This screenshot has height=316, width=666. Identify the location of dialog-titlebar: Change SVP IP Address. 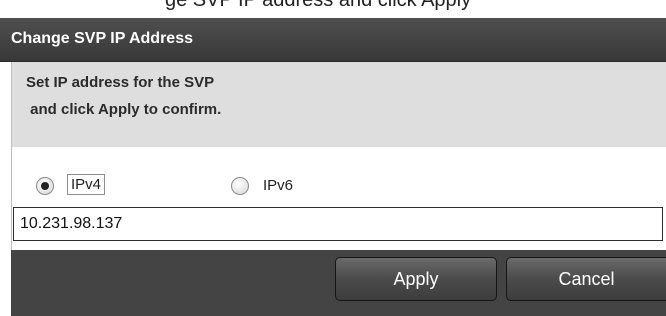
(333, 40).